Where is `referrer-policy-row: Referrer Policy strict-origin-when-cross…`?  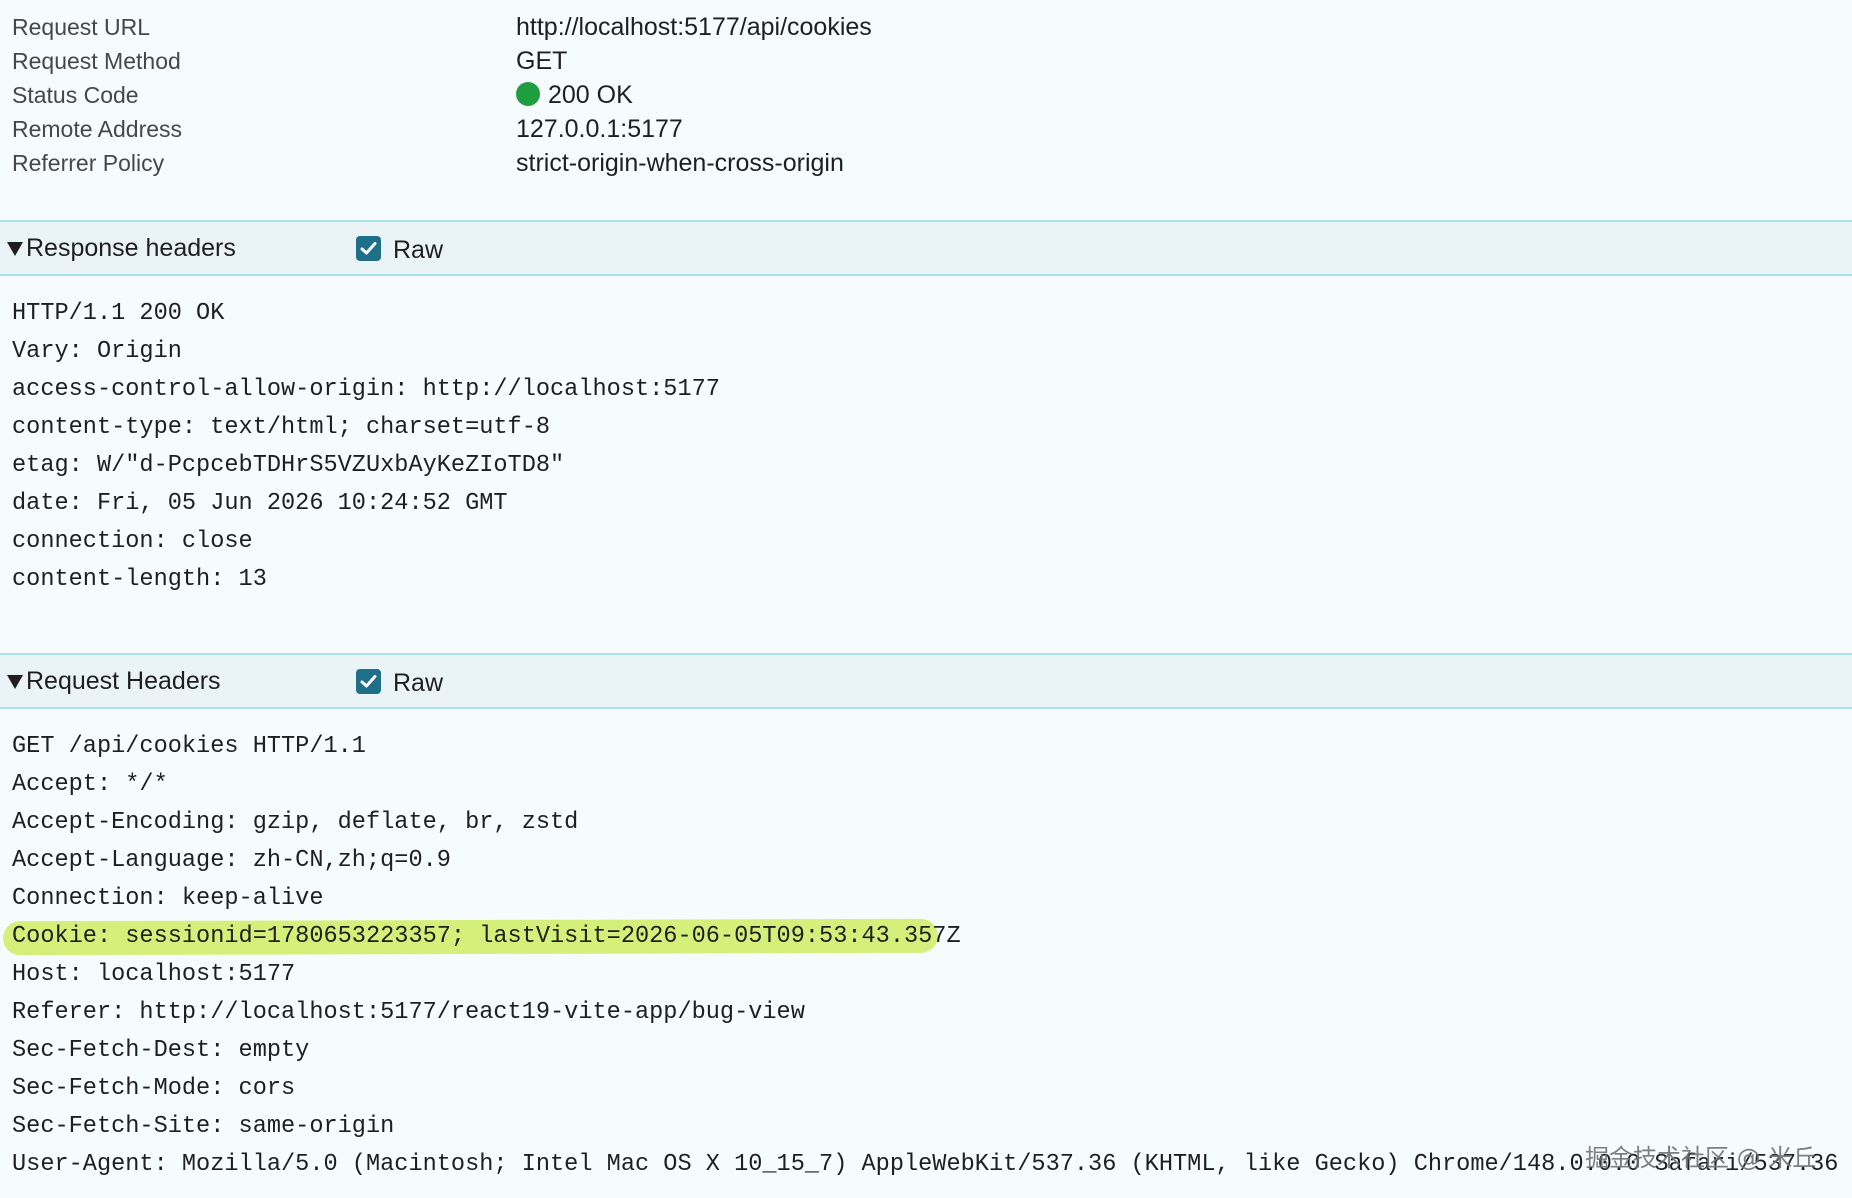
referrer-policy-row: Referrer Policy strict-origin-when-cross… is located at coordinates (926, 162).